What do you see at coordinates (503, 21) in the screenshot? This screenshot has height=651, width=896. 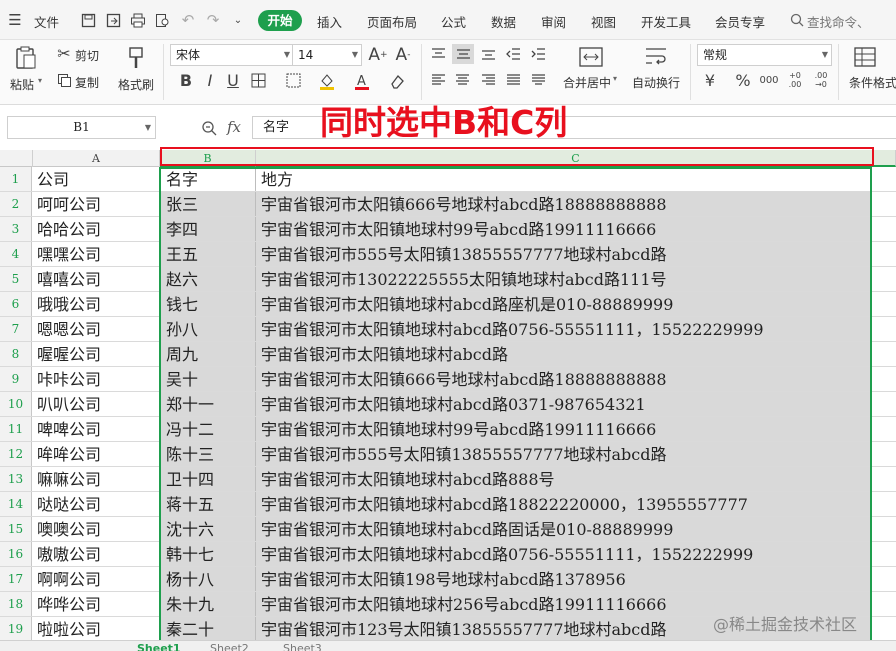 I see `tab-data: 数据` at bounding box center [503, 21].